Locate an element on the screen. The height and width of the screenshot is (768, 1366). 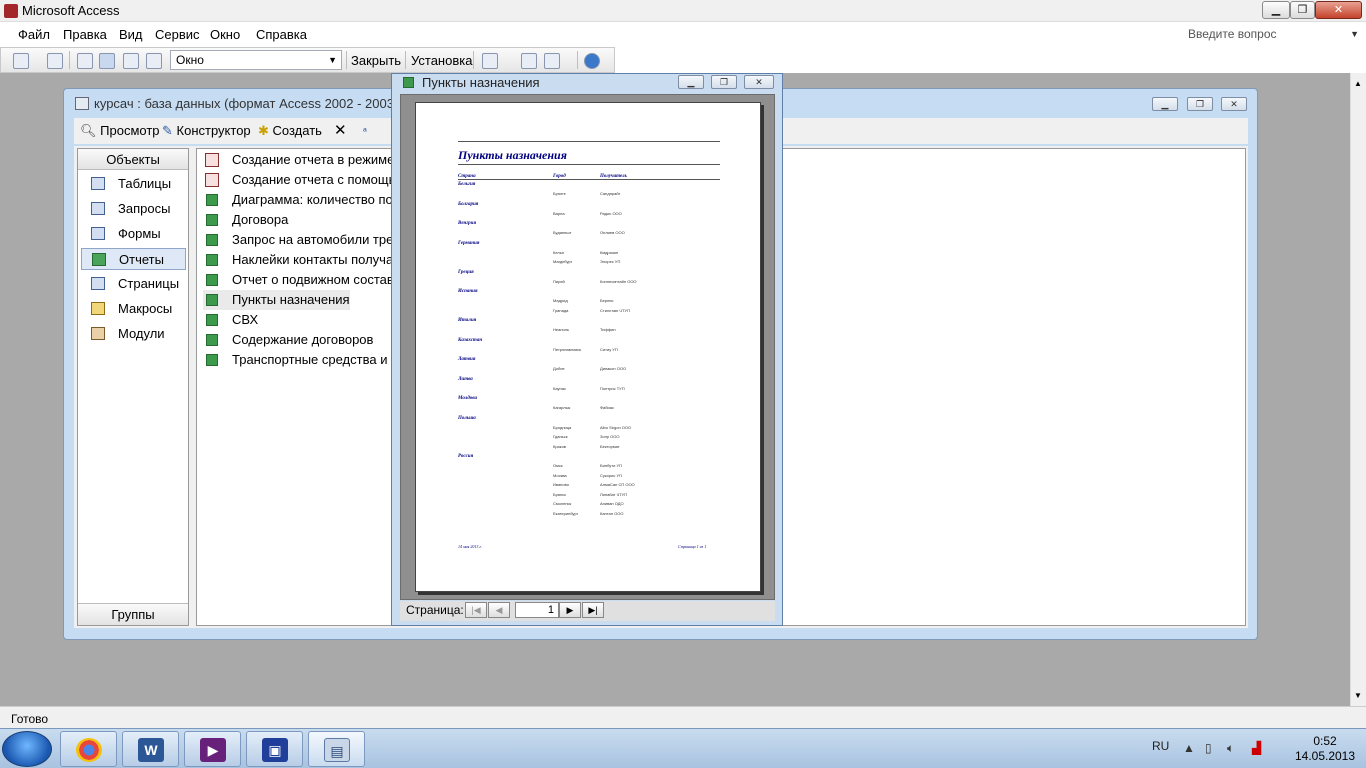
print-icon is located at coordinates (55, 61).